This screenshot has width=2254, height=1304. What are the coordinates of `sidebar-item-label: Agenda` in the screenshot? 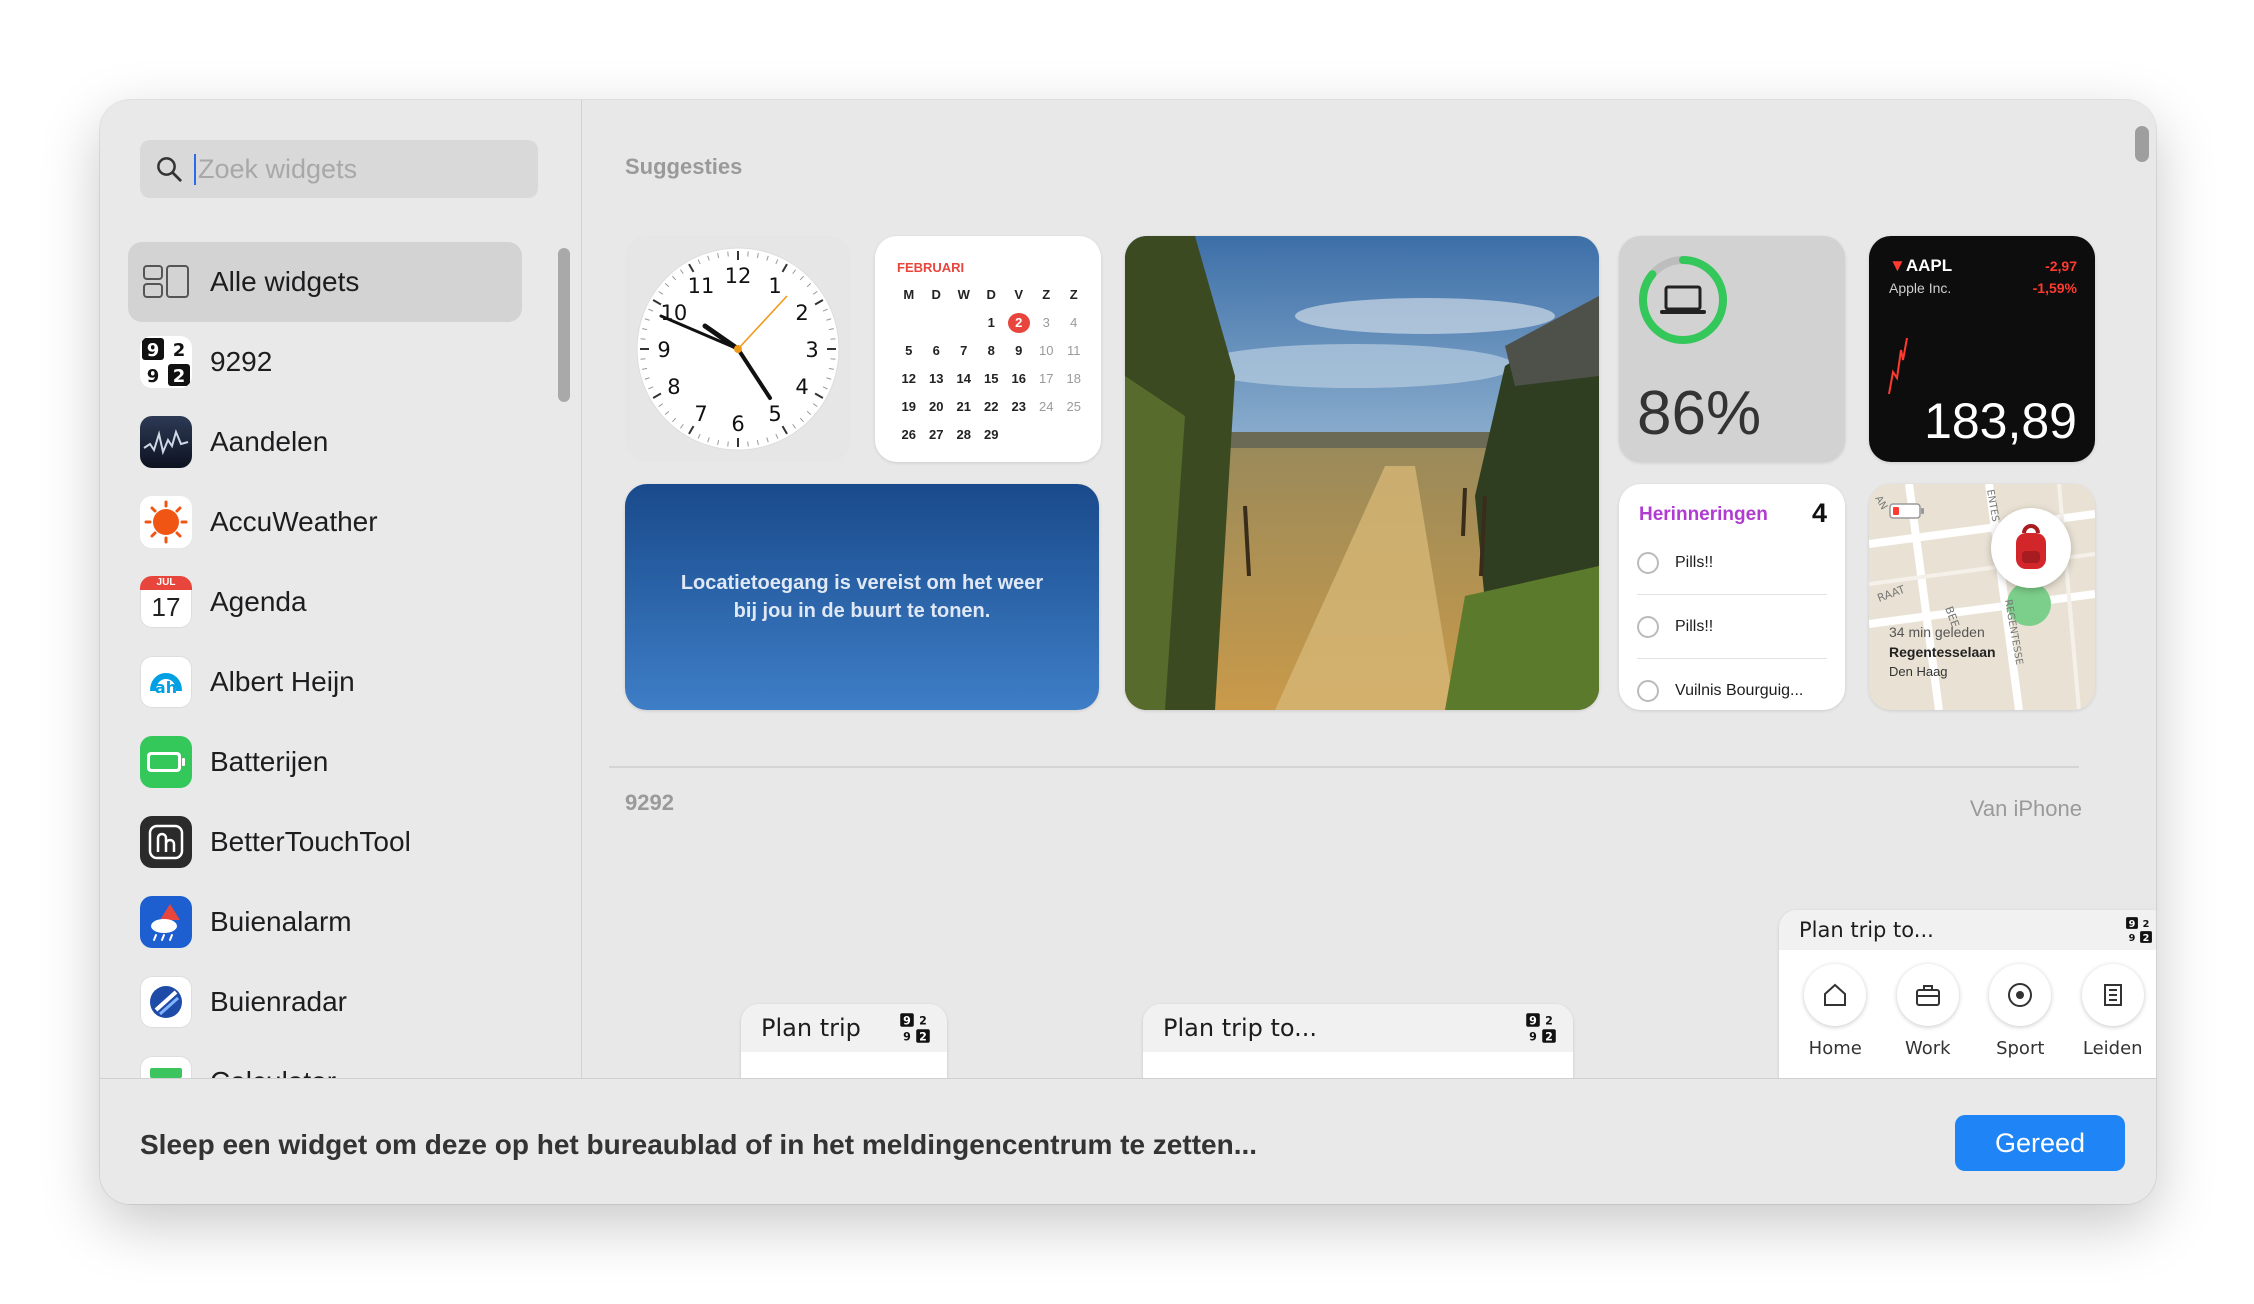 It's located at (258, 601).